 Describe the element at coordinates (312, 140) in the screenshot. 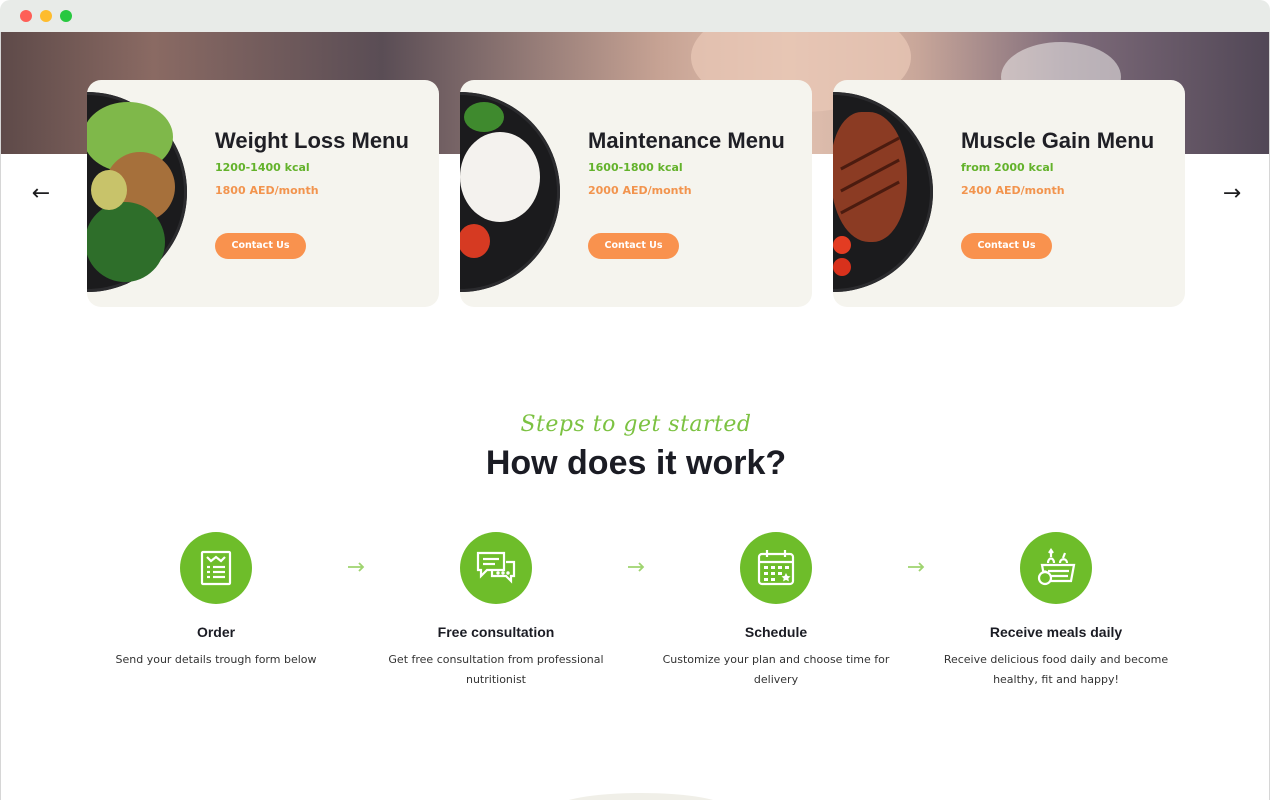

I see `card-title: Weight Loss Menu` at that location.